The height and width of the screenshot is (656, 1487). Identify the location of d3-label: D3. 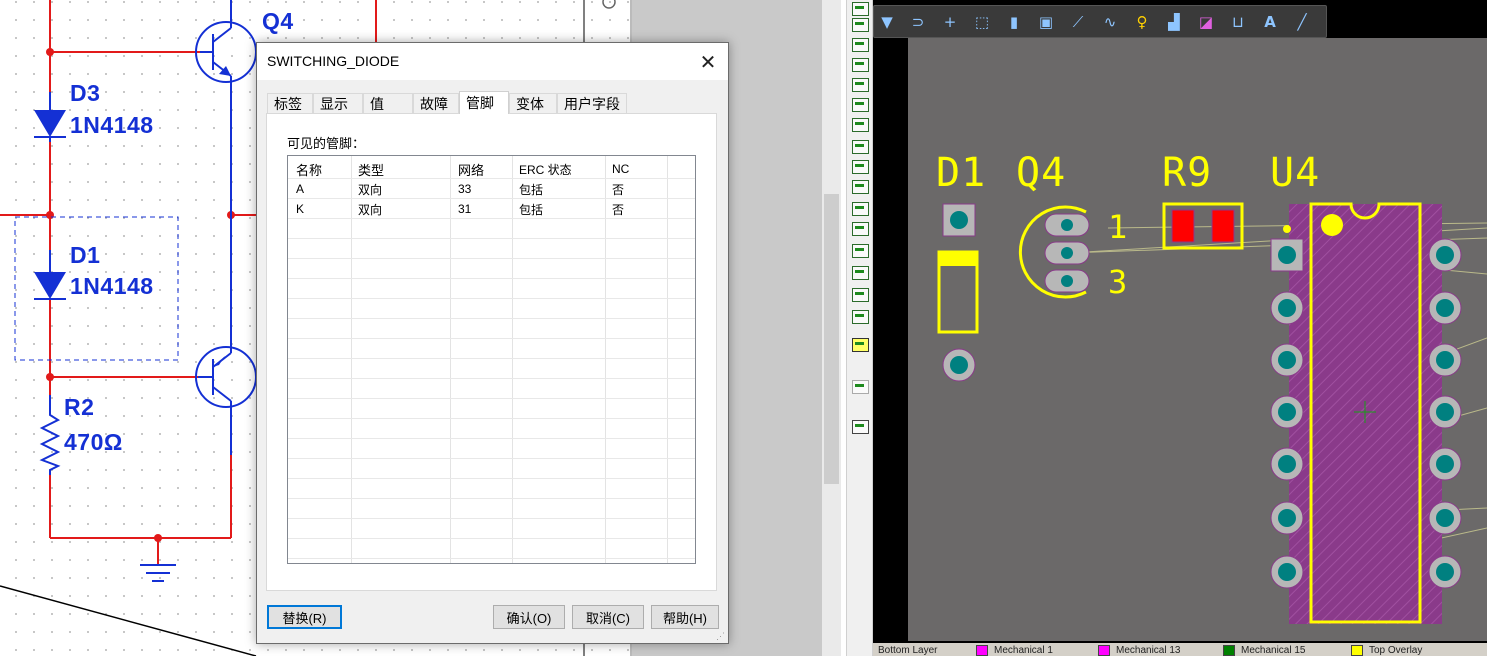
(85, 93).